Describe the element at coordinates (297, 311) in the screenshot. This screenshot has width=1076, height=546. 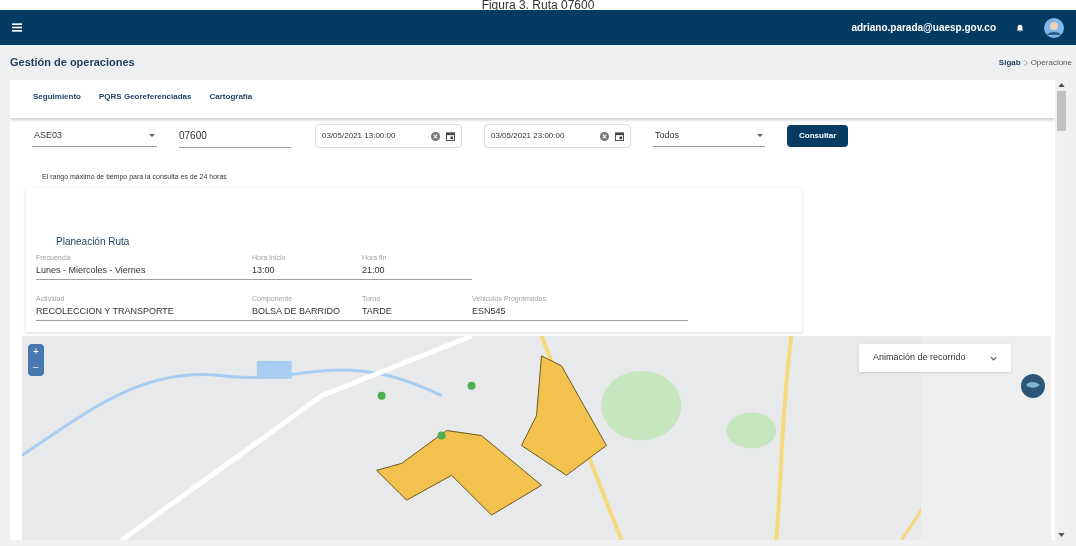
I see `field-value: BOLSA DE BARRIDO` at that location.